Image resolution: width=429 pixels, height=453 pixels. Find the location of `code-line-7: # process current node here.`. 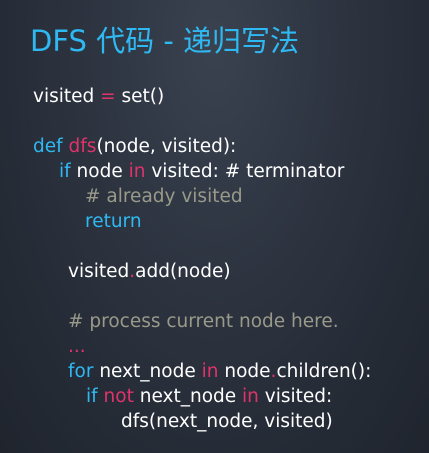

code-line-7: # process current node here. is located at coordinates (203, 322).